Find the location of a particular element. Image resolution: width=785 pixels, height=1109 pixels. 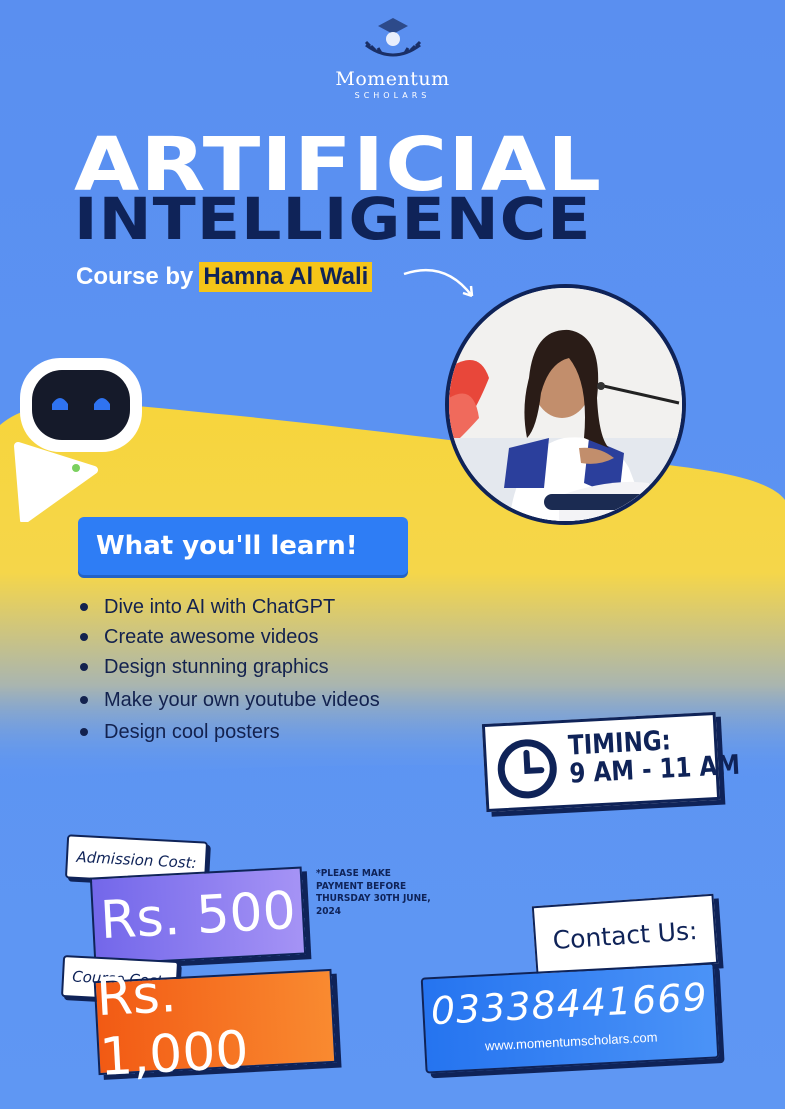

list-item: Design stunning graphics is located at coordinates (230, 667).